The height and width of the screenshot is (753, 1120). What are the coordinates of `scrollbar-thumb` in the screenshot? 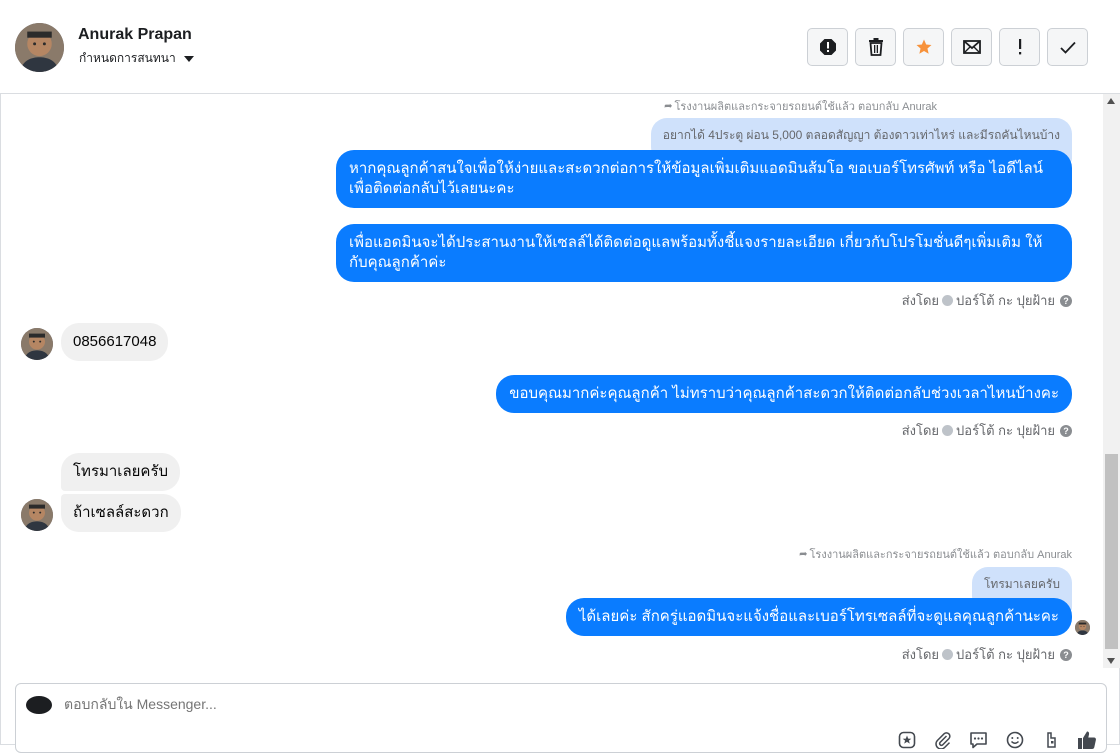 It's located at (1111, 551).